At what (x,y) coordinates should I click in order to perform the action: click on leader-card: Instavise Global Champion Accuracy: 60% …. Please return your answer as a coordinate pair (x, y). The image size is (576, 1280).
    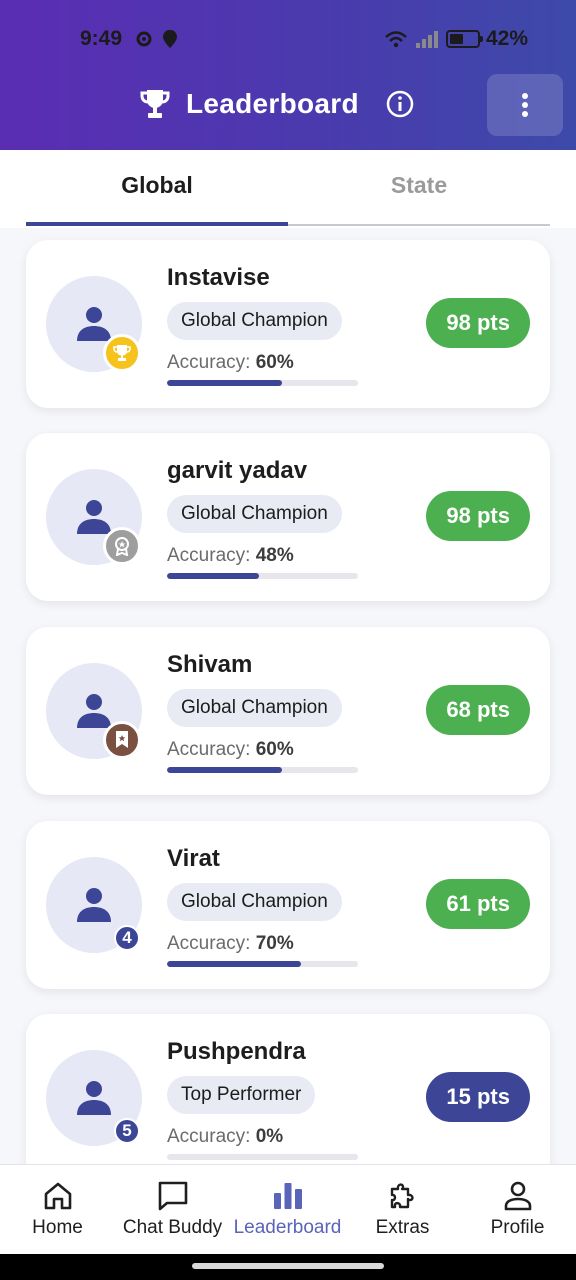
    Looking at the image, I should click on (288, 324).